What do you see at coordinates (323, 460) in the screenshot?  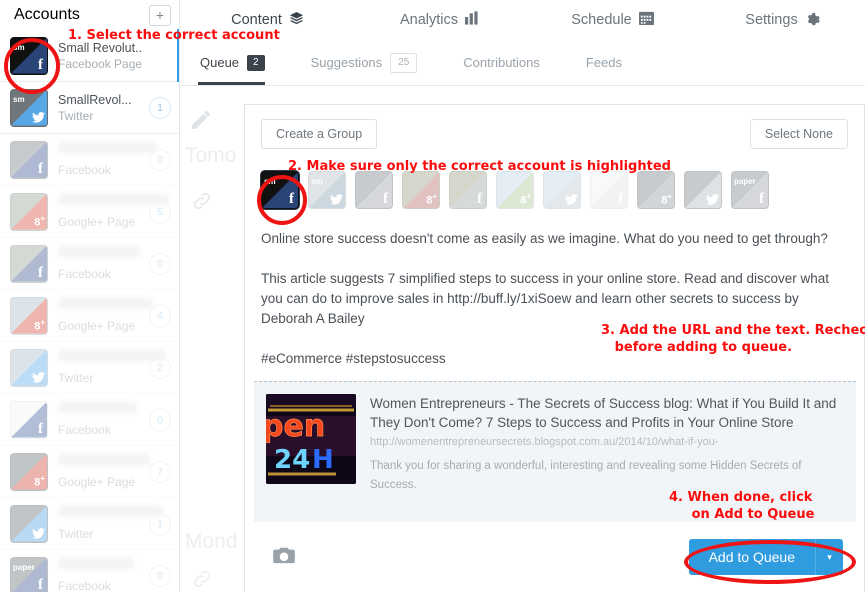 I see `svg-text: H` at bounding box center [323, 460].